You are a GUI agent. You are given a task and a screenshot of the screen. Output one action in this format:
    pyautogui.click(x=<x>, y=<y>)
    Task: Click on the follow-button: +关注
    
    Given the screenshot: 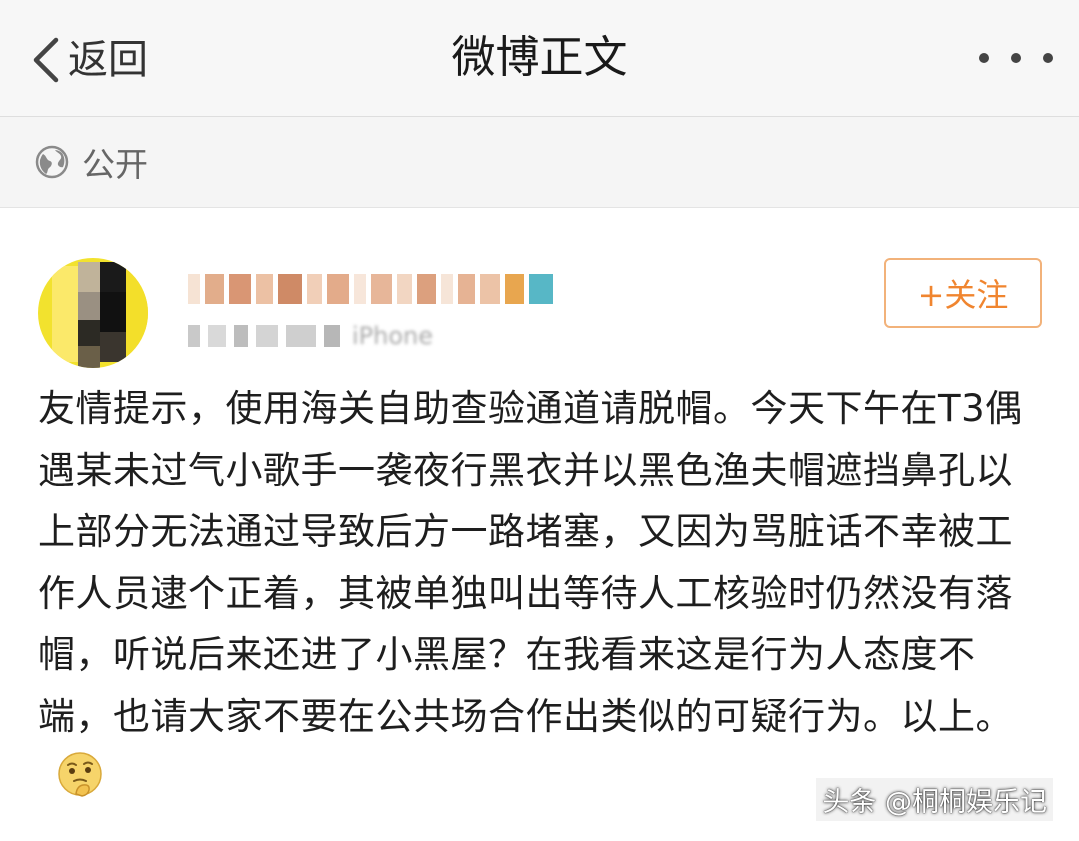 What is the action you would take?
    pyautogui.click(x=963, y=293)
    